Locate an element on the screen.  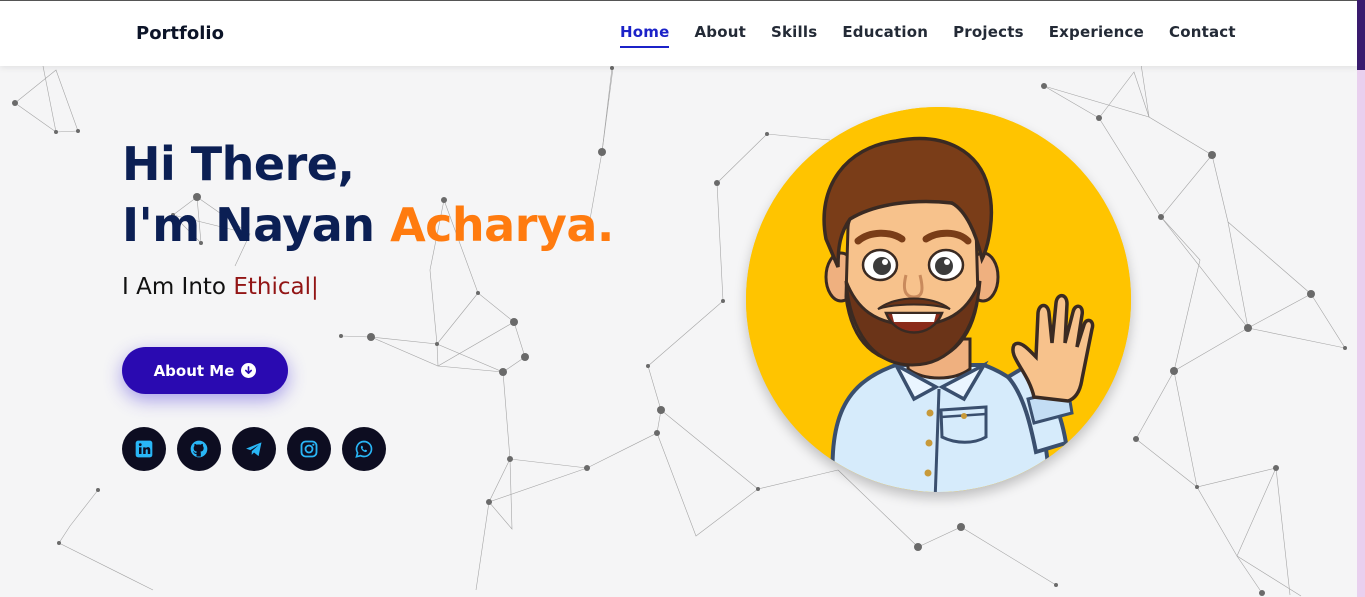
about-me-button: About Me is located at coordinates (205, 370).